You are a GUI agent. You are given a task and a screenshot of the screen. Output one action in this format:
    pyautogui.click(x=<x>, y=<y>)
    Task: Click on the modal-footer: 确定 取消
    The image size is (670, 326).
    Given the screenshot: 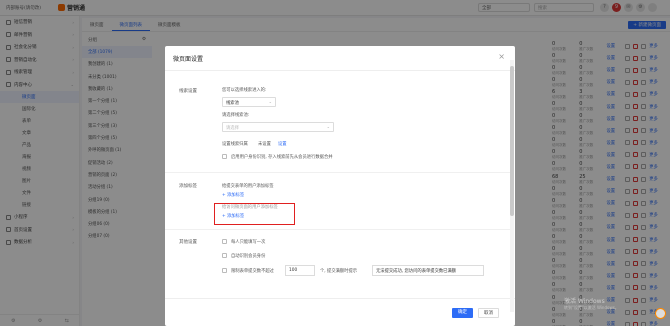 What is the action you would take?
    pyautogui.click(x=340, y=312)
    